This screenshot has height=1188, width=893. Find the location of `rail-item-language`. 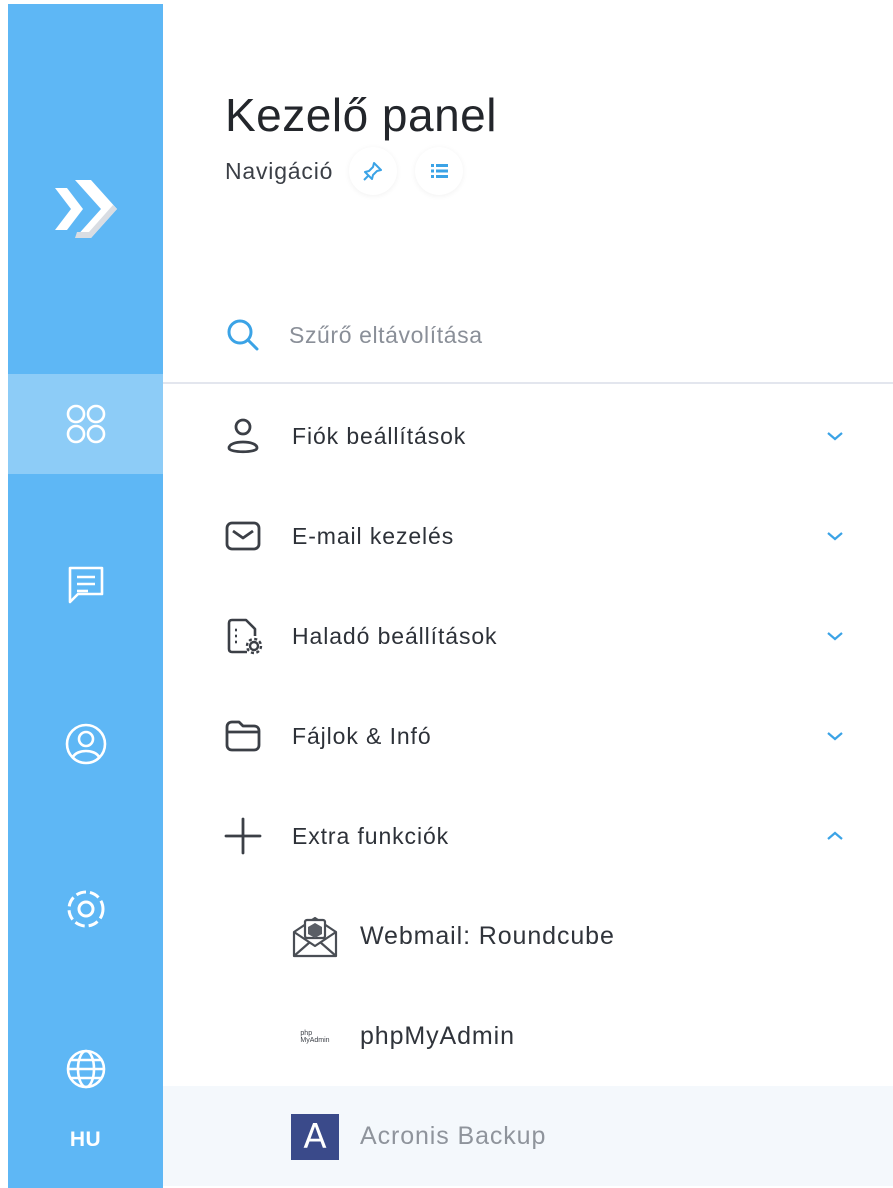

rail-item-language is located at coordinates (85, 1069).